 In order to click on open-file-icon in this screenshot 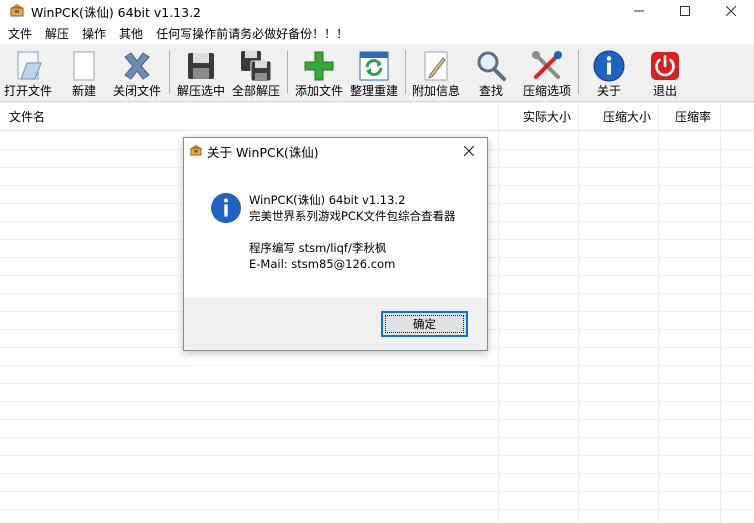, I will do `click(29, 65)`.